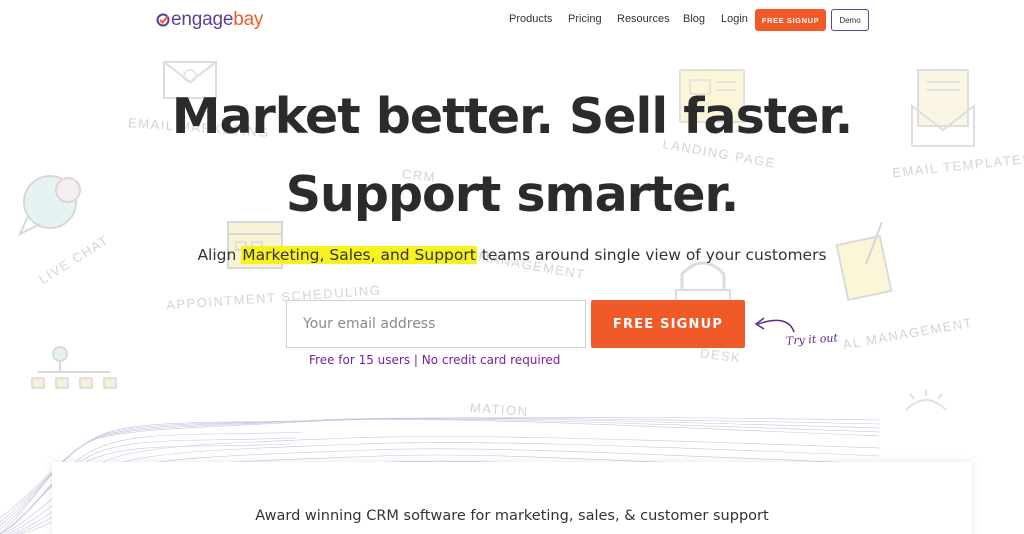  Describe the element at coordinates (908, 333) in the screenshot. I see `doodle-management-right: AL MANAGEMENT` at that location.